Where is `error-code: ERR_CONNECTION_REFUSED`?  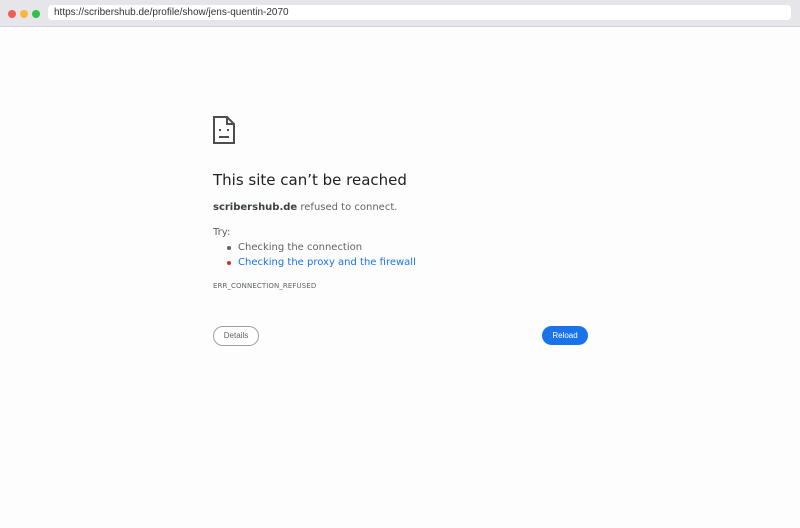
error-code: ERR_CONNECTION_REFUSED is located at coordinates (265, 286).